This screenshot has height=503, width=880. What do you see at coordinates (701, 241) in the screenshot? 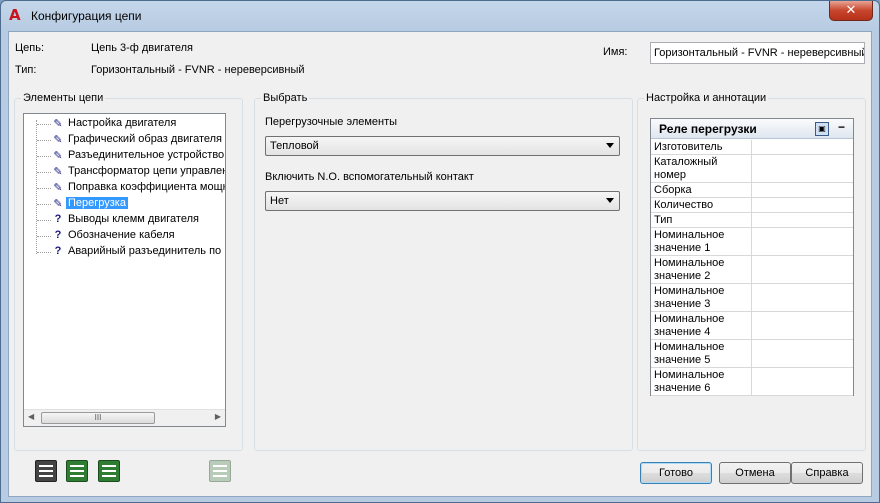
I see `property-name: Номинальное значение 1` at bounding box center [701, 241].